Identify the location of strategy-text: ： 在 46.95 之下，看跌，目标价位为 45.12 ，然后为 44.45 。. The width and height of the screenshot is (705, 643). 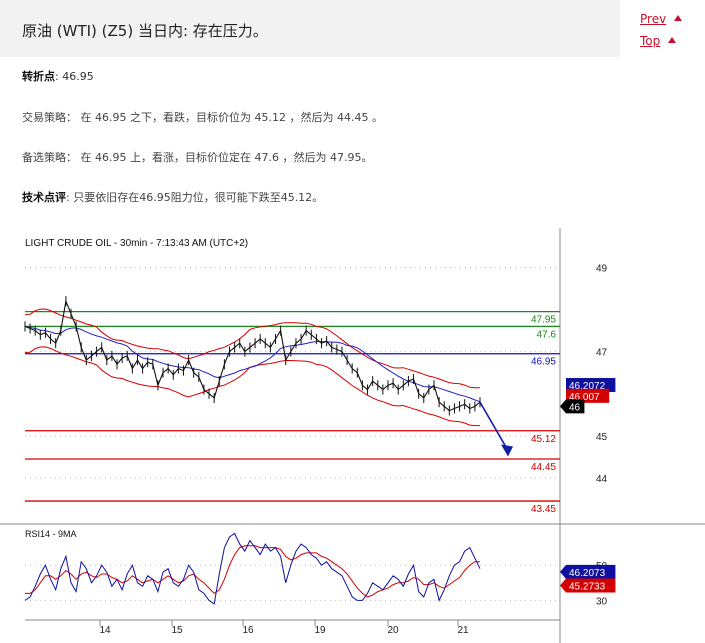
(224, 117).